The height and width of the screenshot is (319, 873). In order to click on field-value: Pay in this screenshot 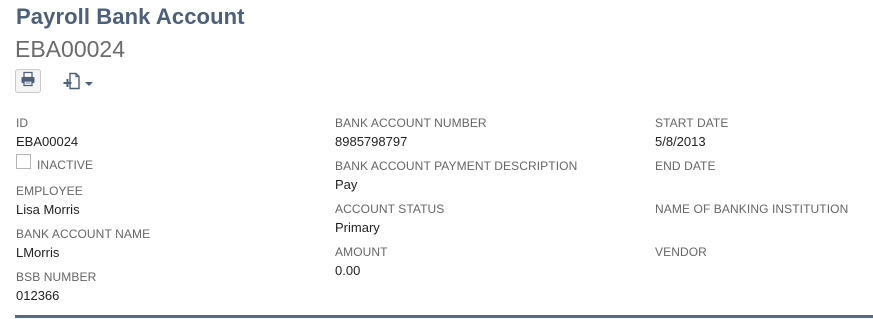, I will do `click(346, 184)`.